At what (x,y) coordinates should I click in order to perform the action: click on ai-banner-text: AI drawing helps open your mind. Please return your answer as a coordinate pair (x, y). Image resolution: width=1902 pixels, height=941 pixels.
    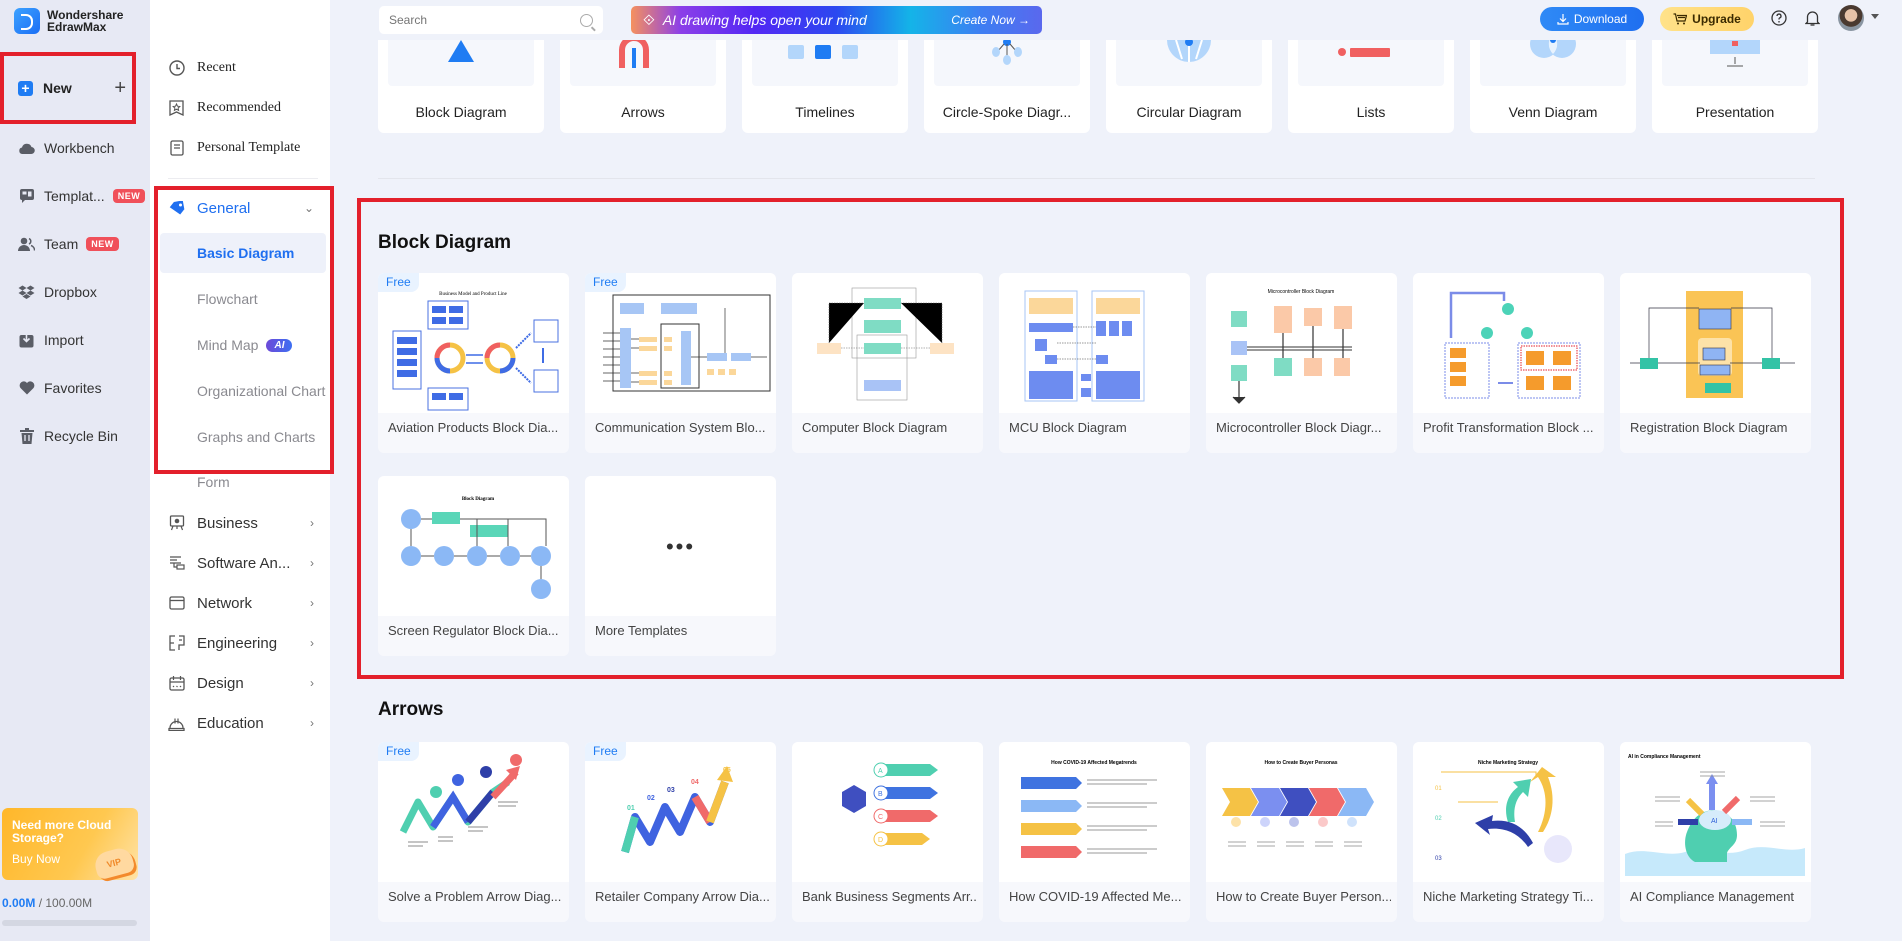
    Looking at the image, I should click on (764, 20).